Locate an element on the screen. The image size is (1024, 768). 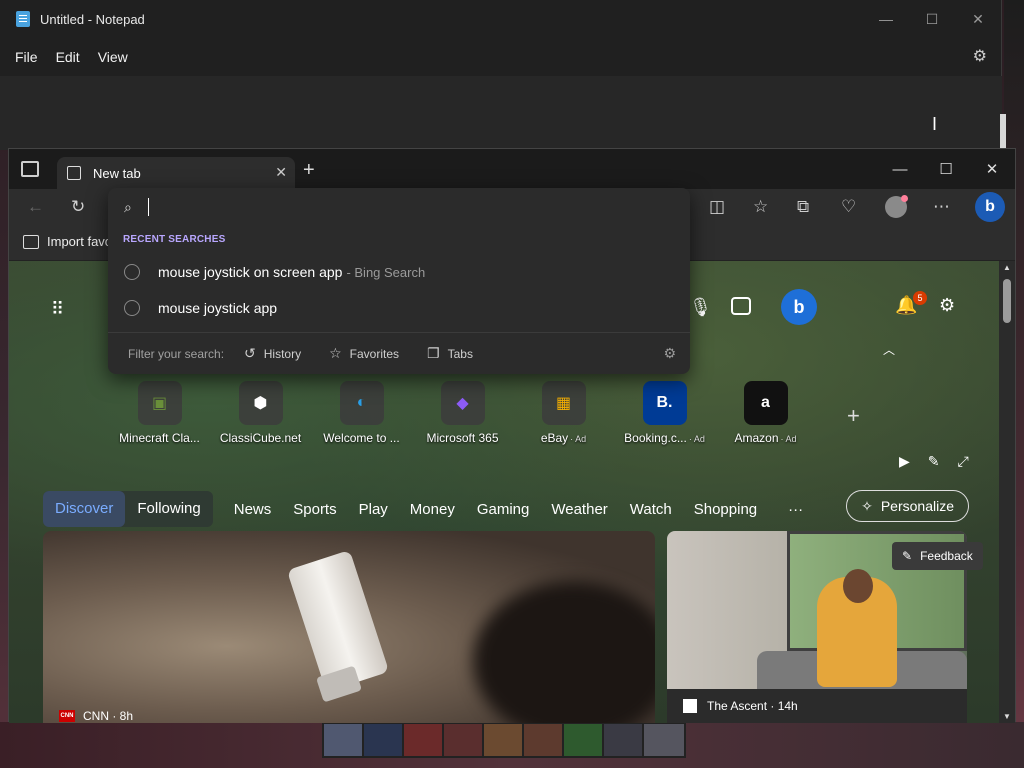
quick-link: ▦ eBay · Ad is located at coordinates (563, 413).